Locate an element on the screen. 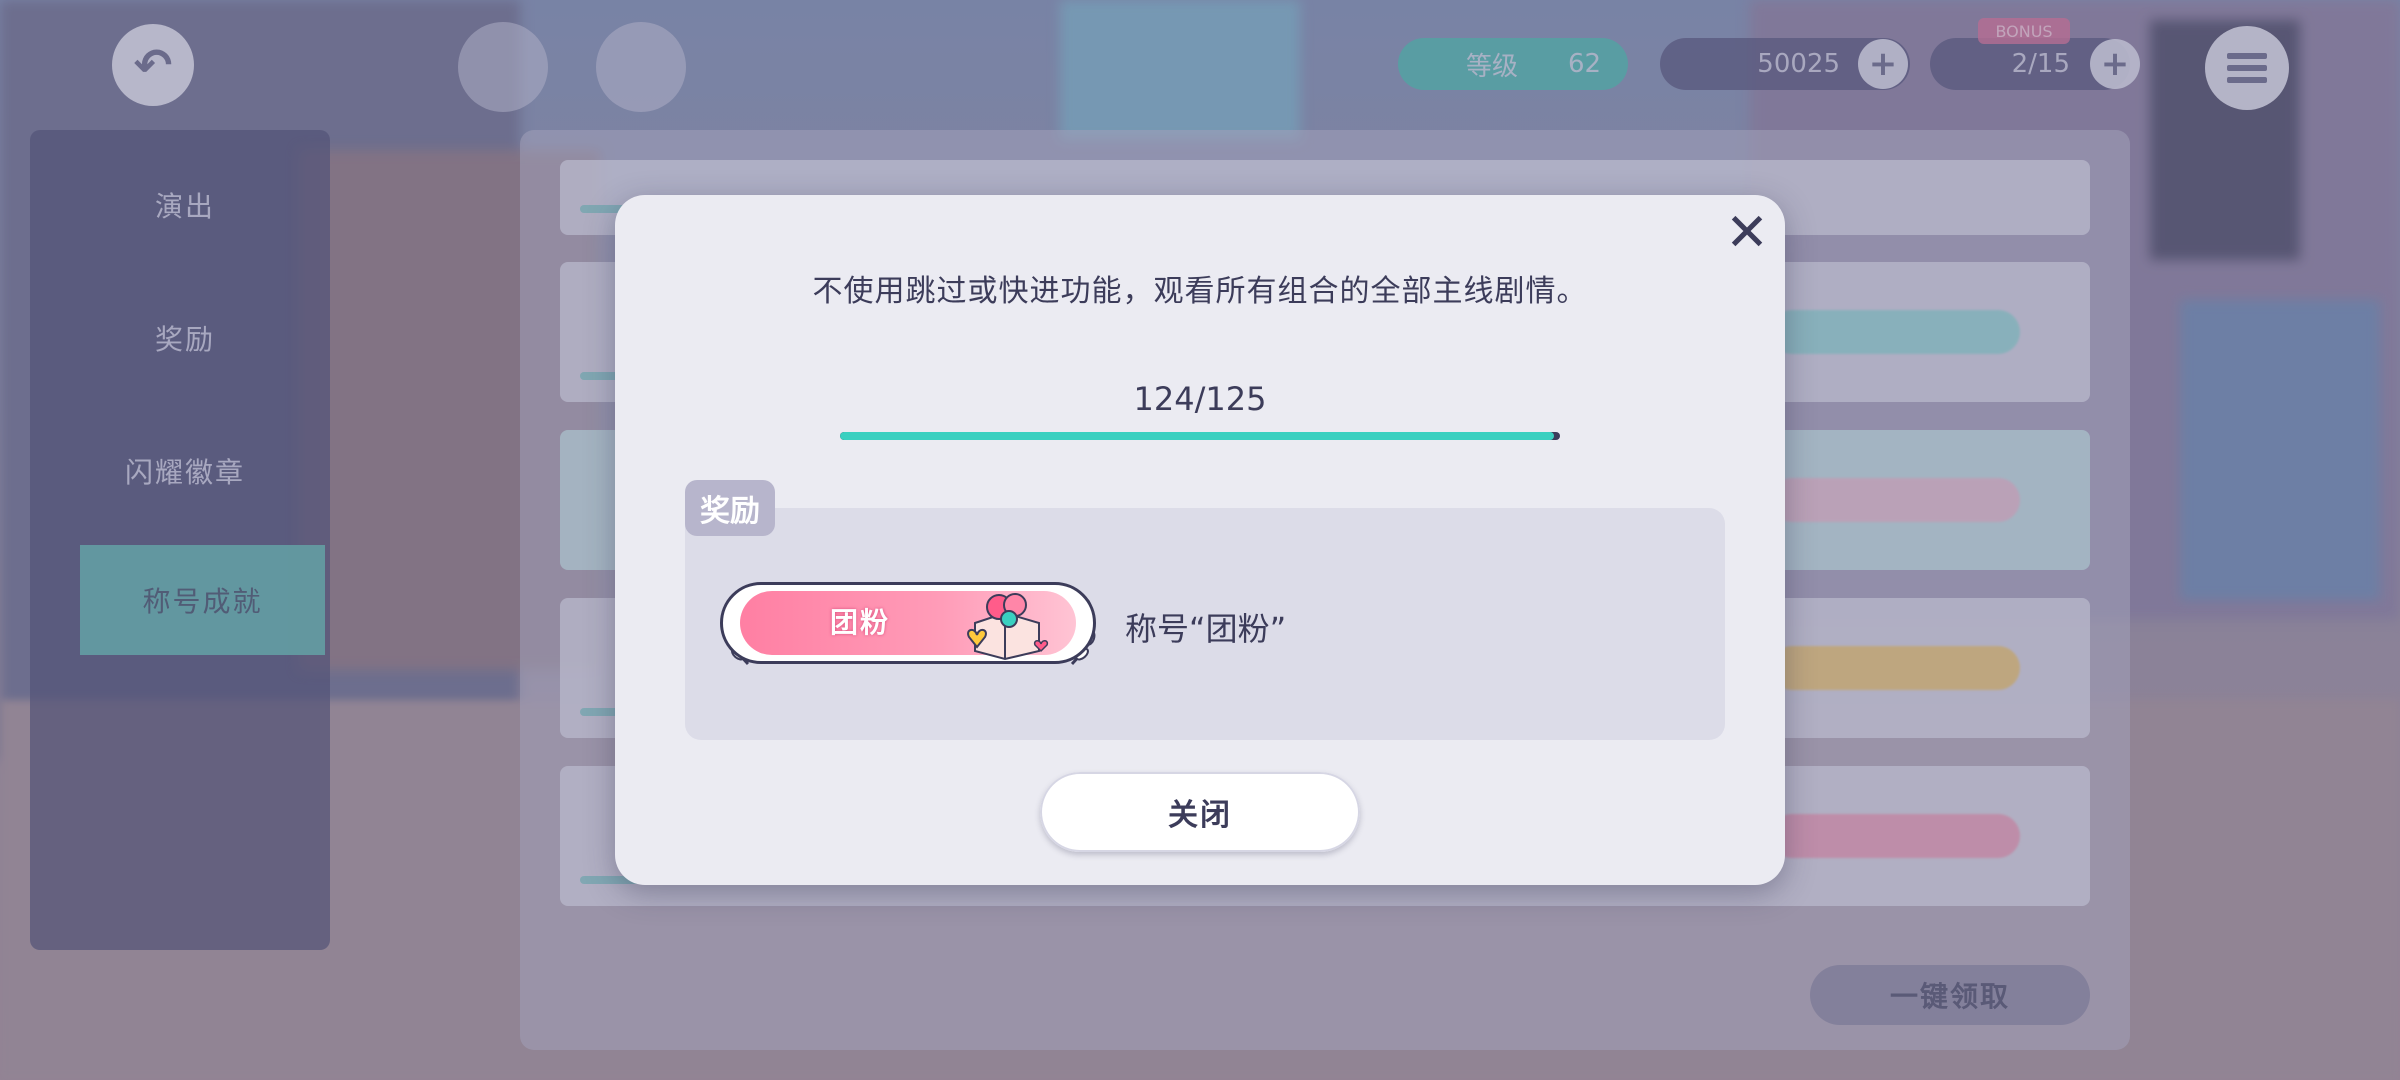  title-badge-text: 团粉 is located at coordinates (859, 622).